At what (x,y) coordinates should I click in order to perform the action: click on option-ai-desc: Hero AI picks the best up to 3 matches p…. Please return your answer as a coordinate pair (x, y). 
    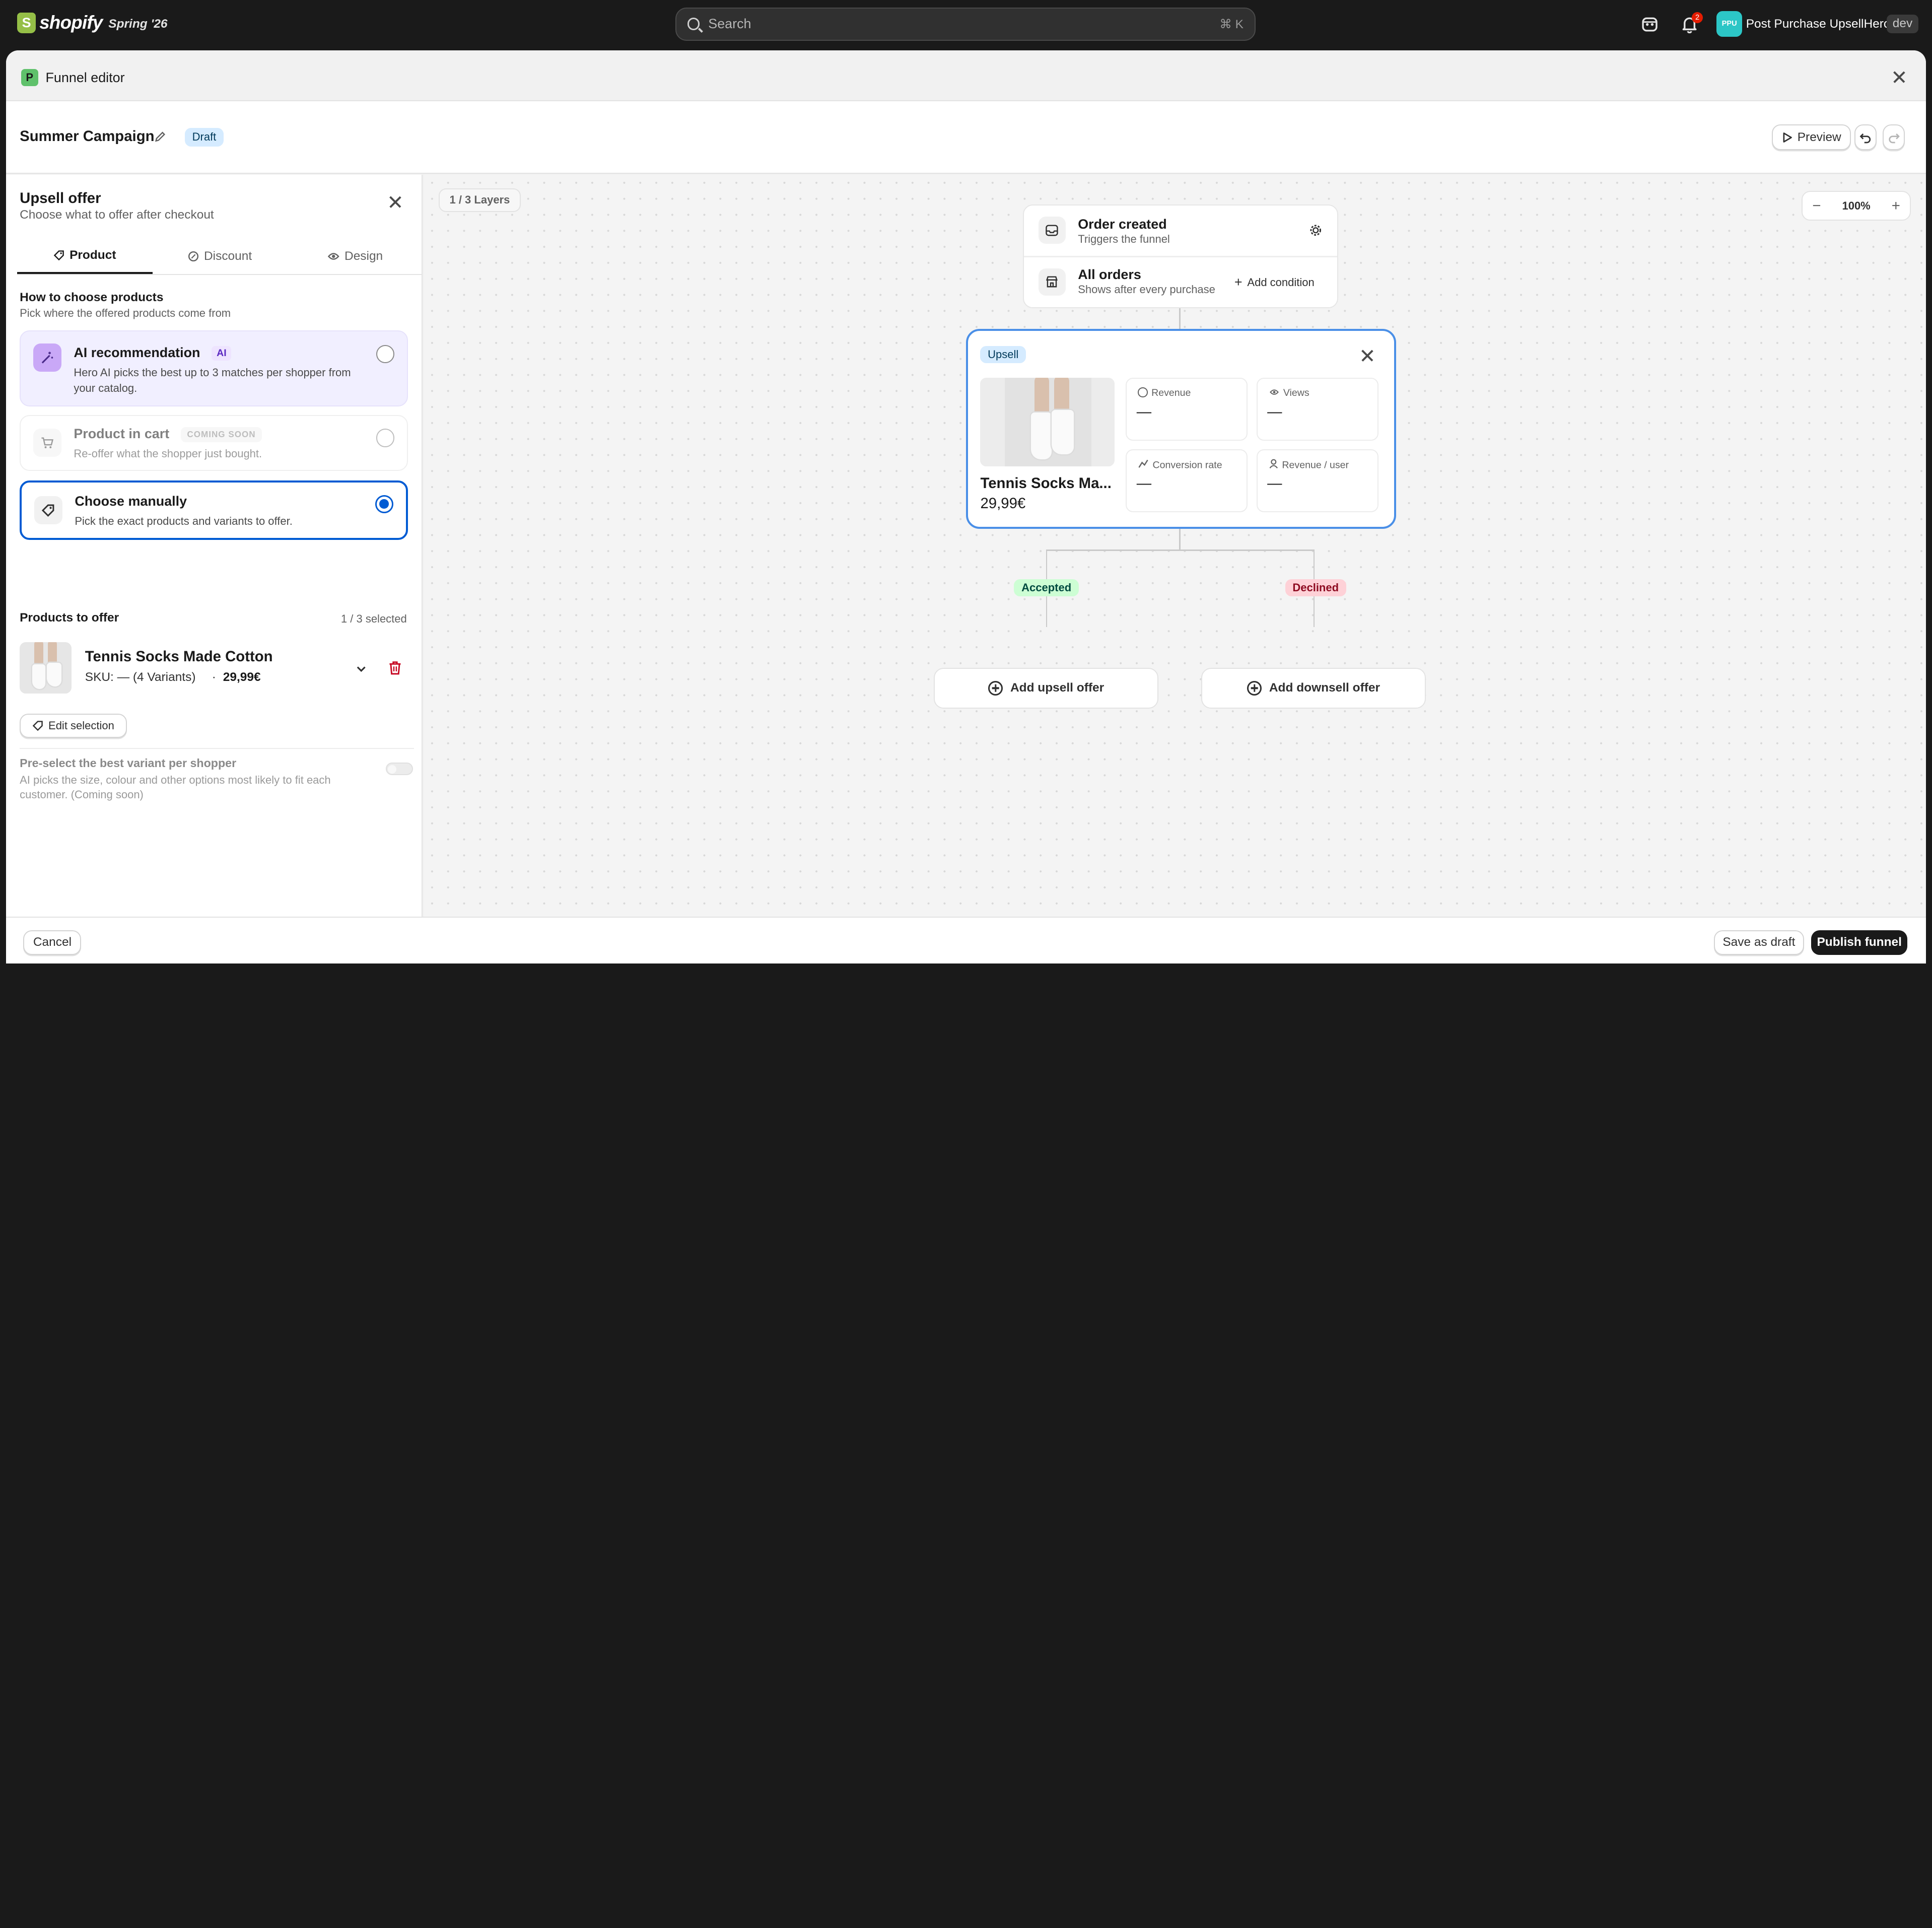
    Looking at the image, I should click on (212, 380).